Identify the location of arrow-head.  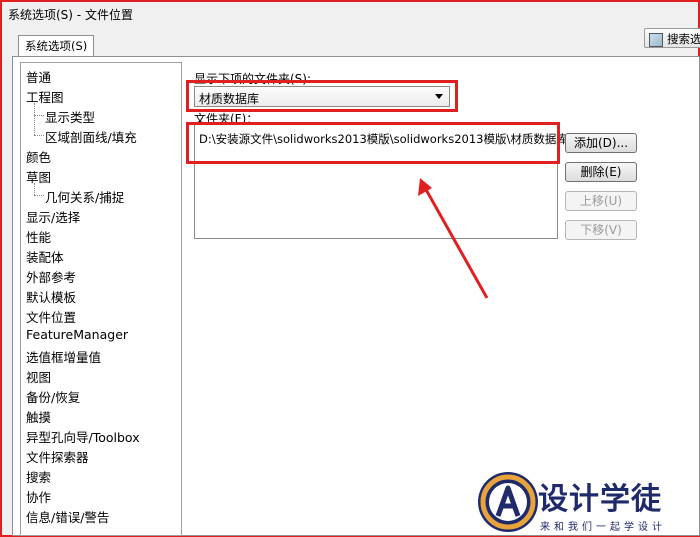
(425, 187).